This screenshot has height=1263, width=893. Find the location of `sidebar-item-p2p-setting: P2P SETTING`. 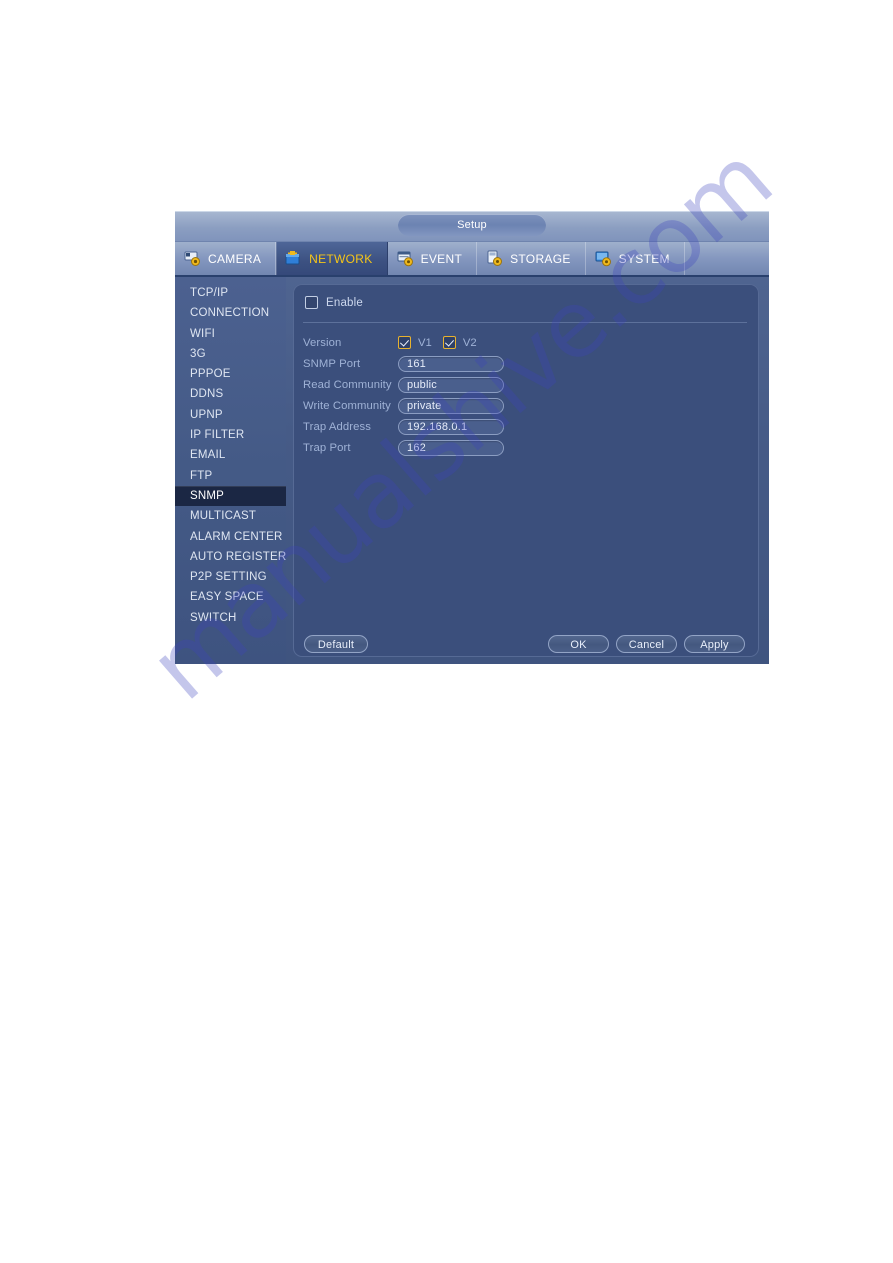

sidebar-item-p2p-setting: P2P SETTING is located at coordinates (230, 577).